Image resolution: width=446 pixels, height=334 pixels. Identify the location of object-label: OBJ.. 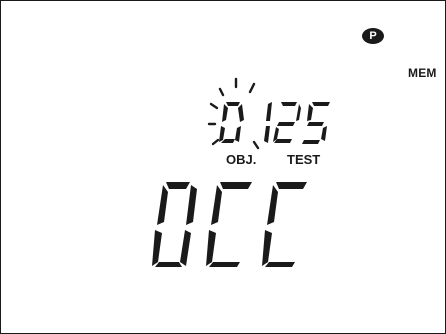
(241, 159).